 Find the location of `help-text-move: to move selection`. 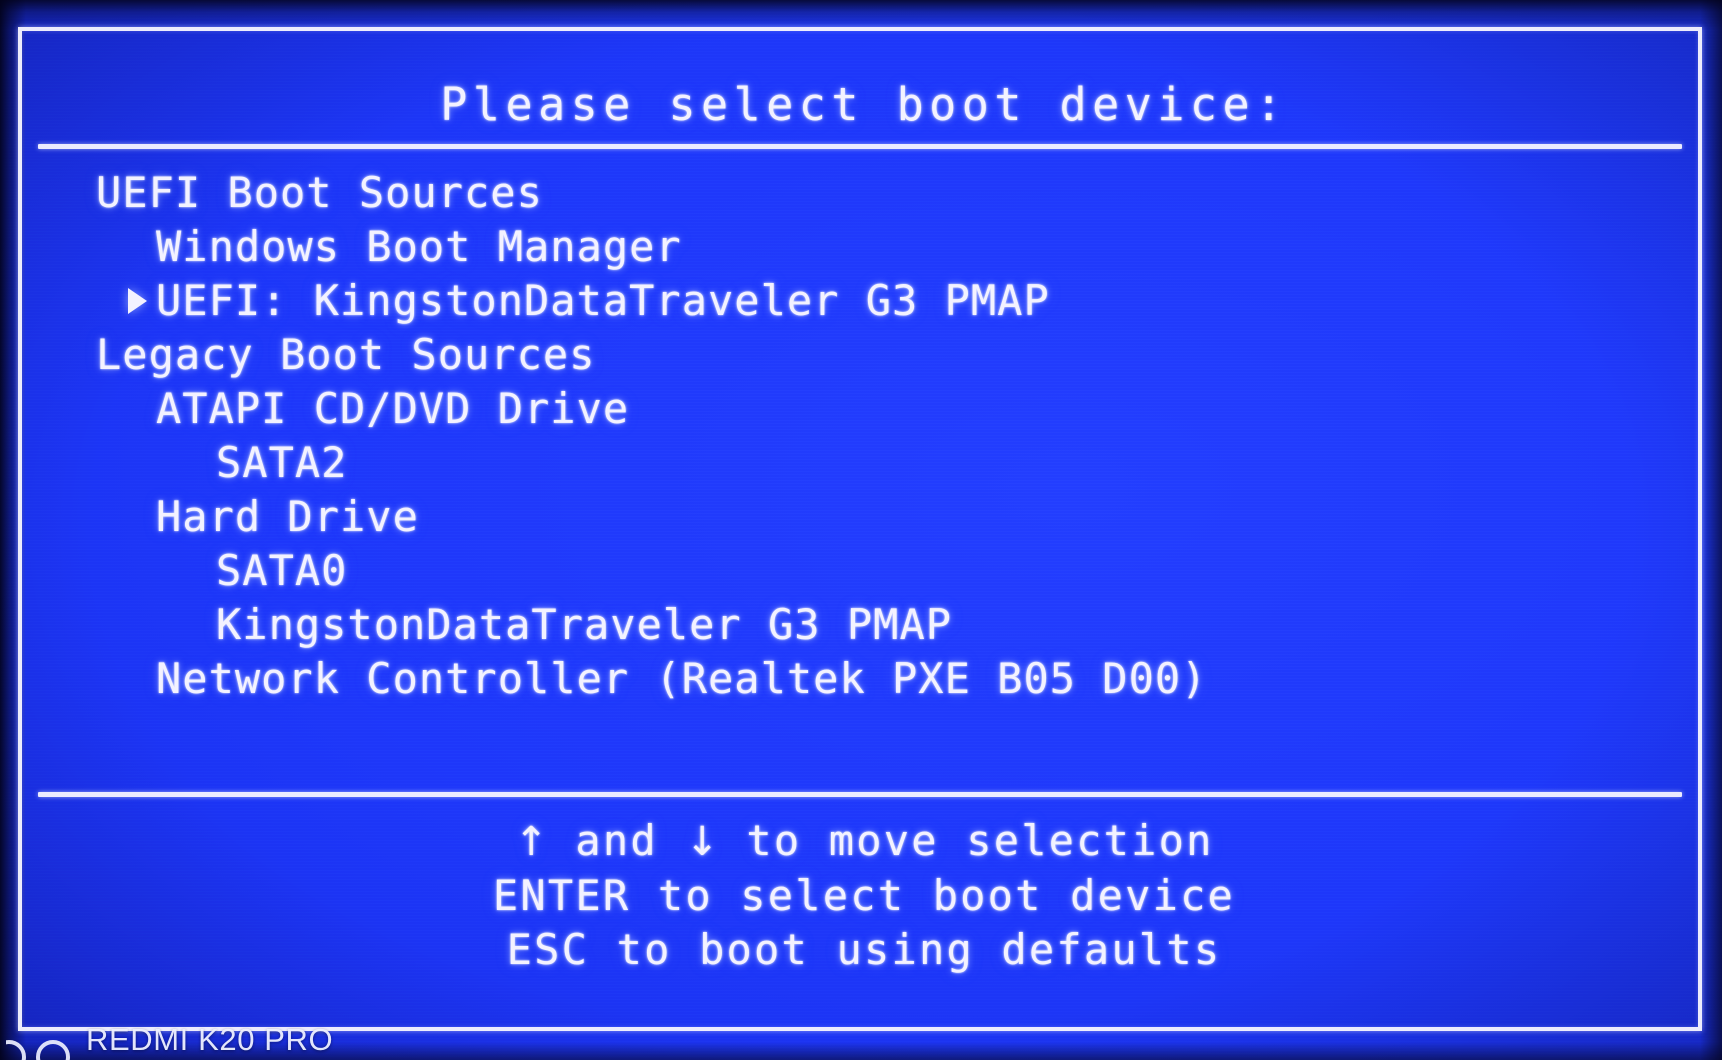

help-text-move: to move selection is located at coordinates (966, 840).